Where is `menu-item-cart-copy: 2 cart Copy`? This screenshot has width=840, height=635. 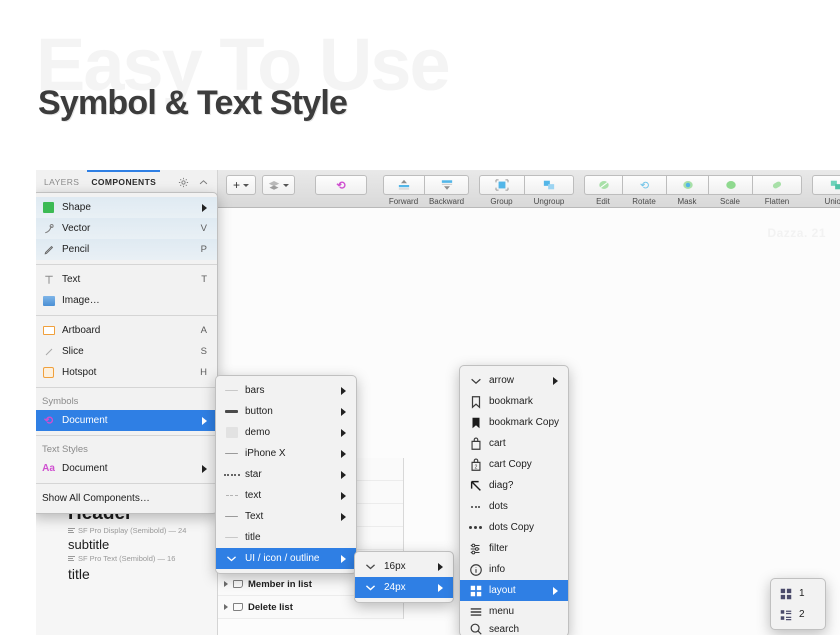
menu-item-cart-copy: 2 cart Copy is located at coordinates (514, 464).